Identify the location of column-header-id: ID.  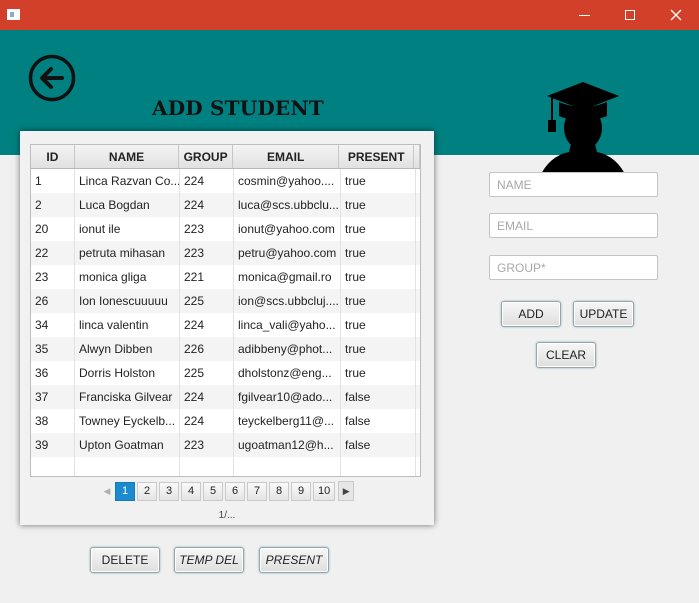
(53, 156).